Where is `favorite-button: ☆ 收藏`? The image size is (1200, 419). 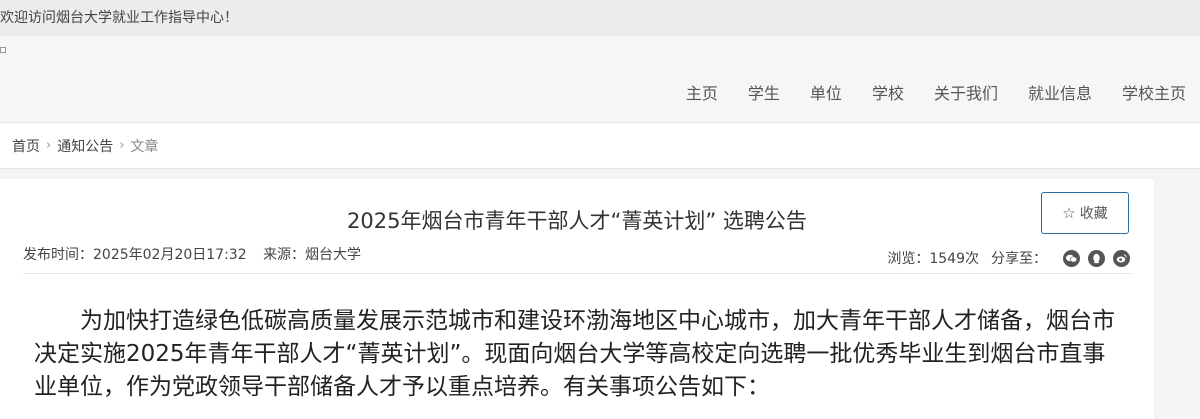 favorite-button: ☆ 收藏 is located at coordinates (1085, 213).